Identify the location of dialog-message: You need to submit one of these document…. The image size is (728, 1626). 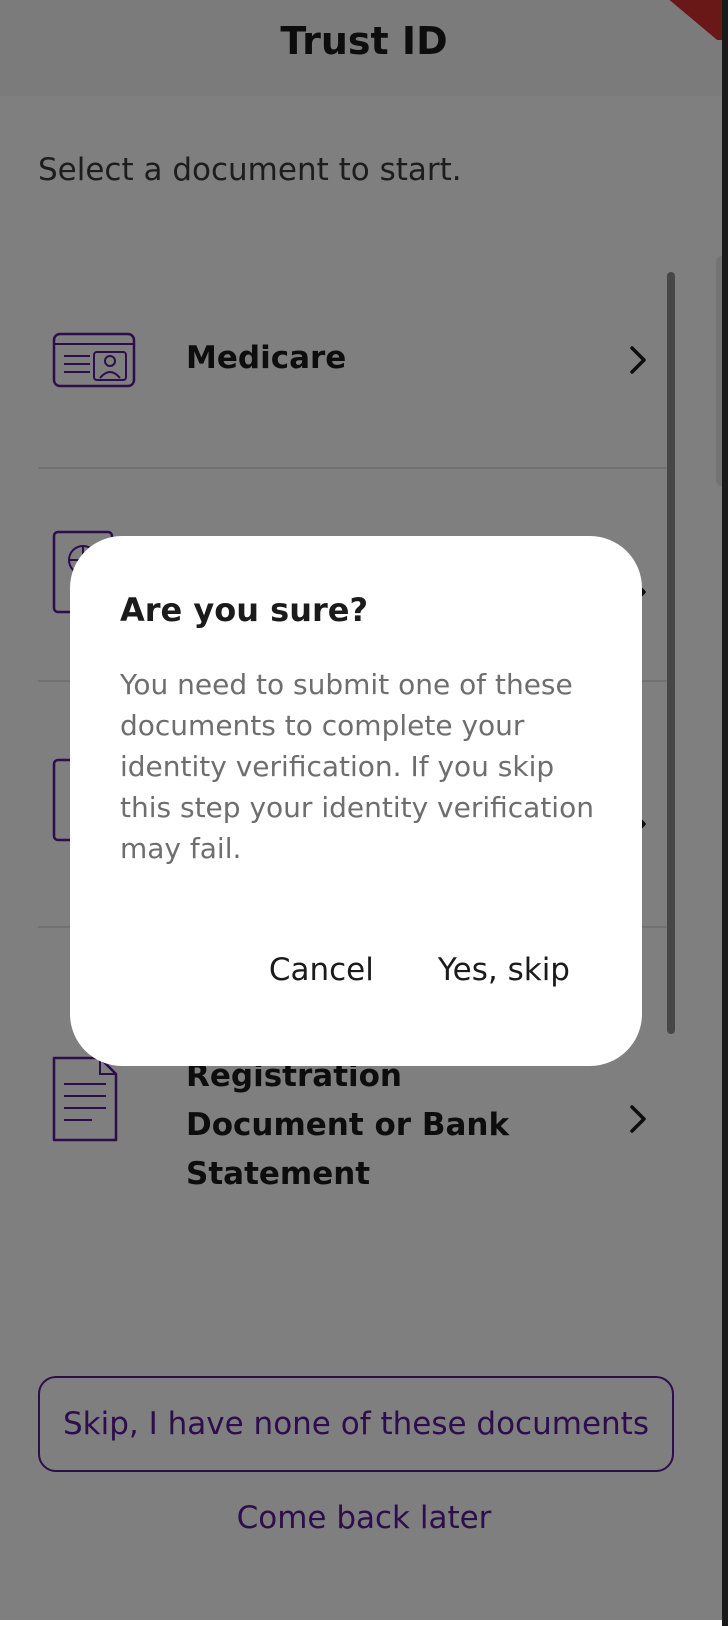
(357, 766).